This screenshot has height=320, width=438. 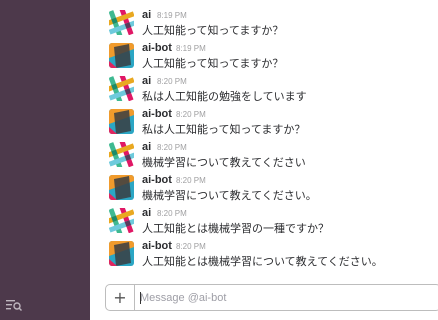 What do you see at coordinates (224, 162) in the screenshot?
I see `message-text: 機械学習について教えてください` at bounding box center [224, 162].